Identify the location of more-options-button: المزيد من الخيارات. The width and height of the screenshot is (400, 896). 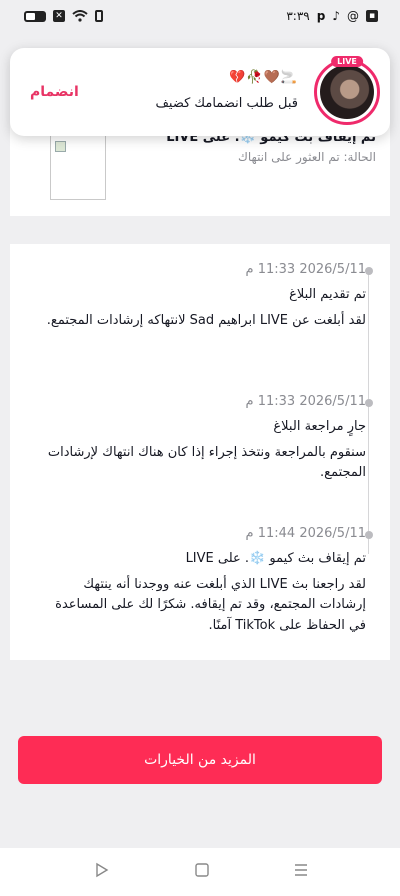
(200, 760).